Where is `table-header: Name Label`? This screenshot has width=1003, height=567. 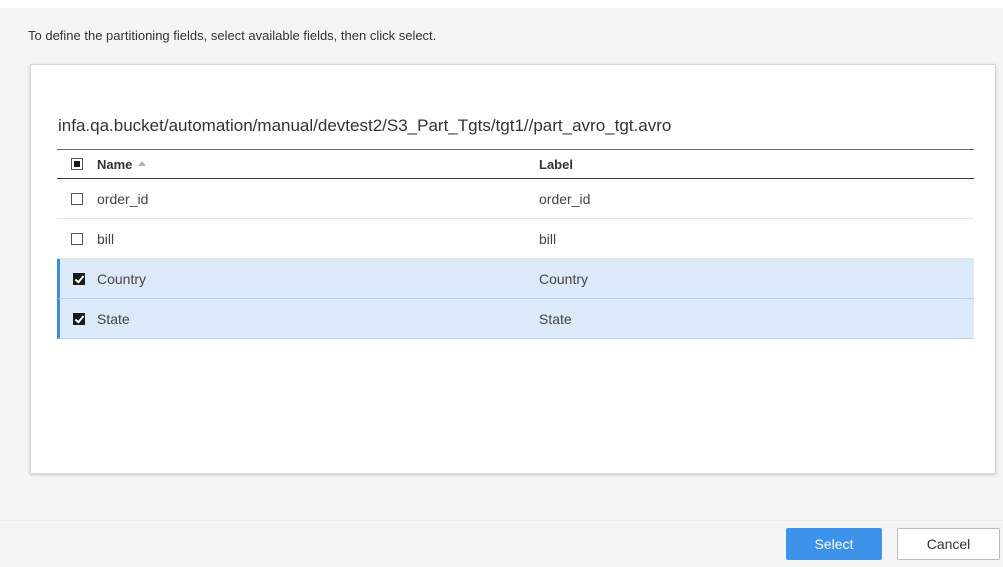 table-header: Name Label is located at coordinates (515, 164).